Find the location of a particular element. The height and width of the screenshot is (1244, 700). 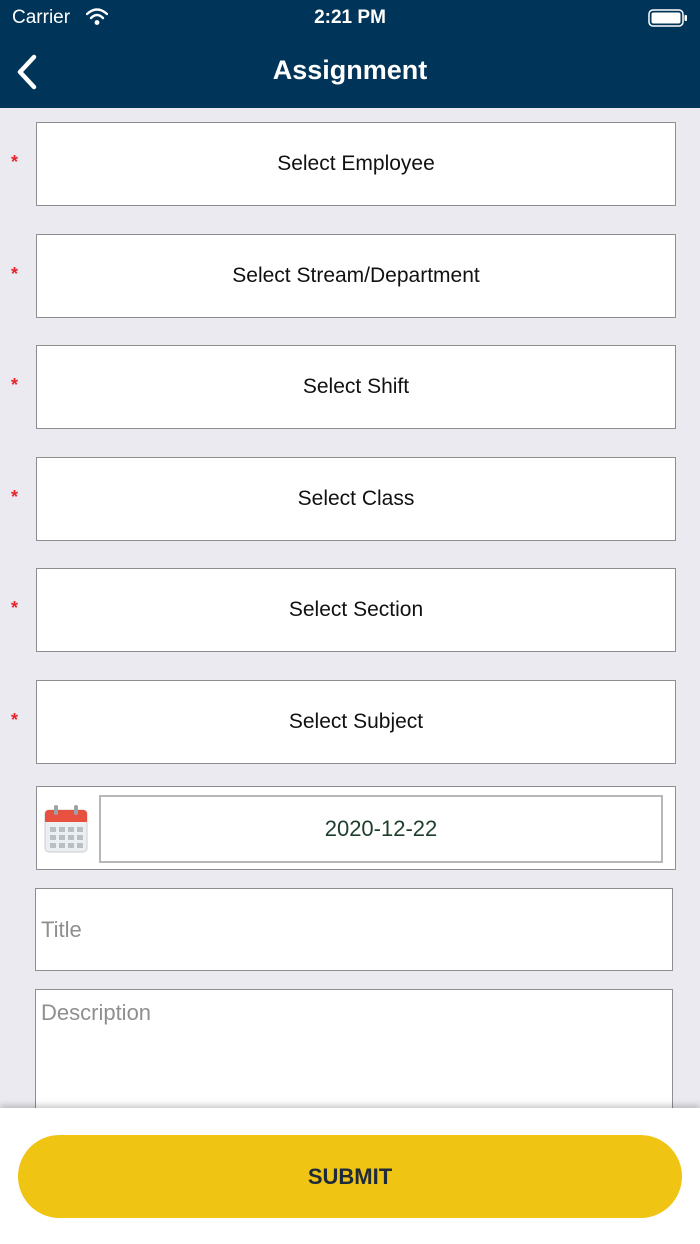

date-picker-row: 2020-12-22 is located at coordinates (356, 828).